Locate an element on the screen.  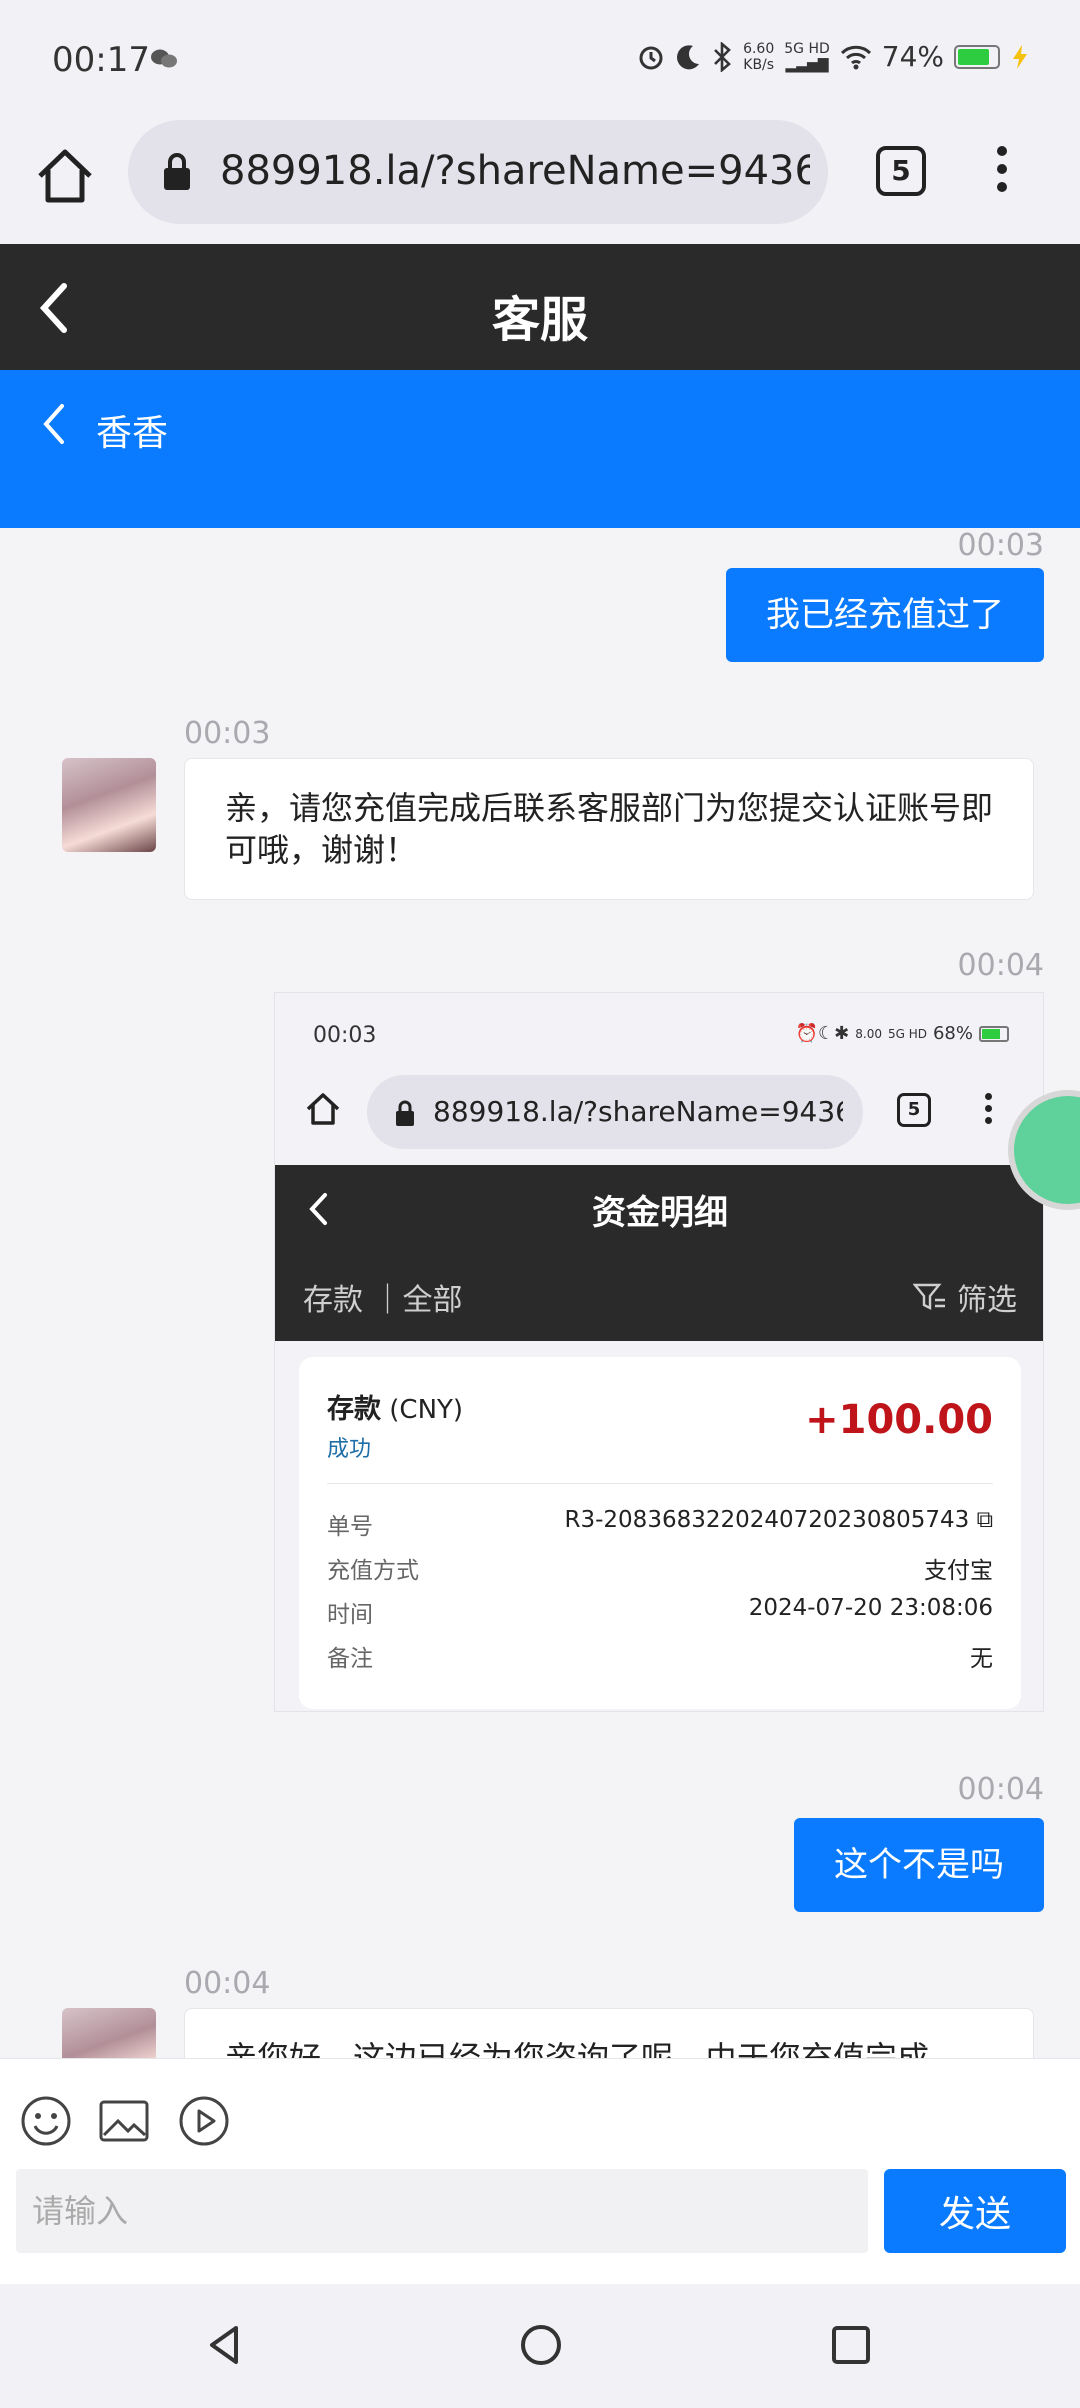
shot-status-icons: ⏰☾✱ 8.00 5G HD 68% is located at coordinates (902, 1033).